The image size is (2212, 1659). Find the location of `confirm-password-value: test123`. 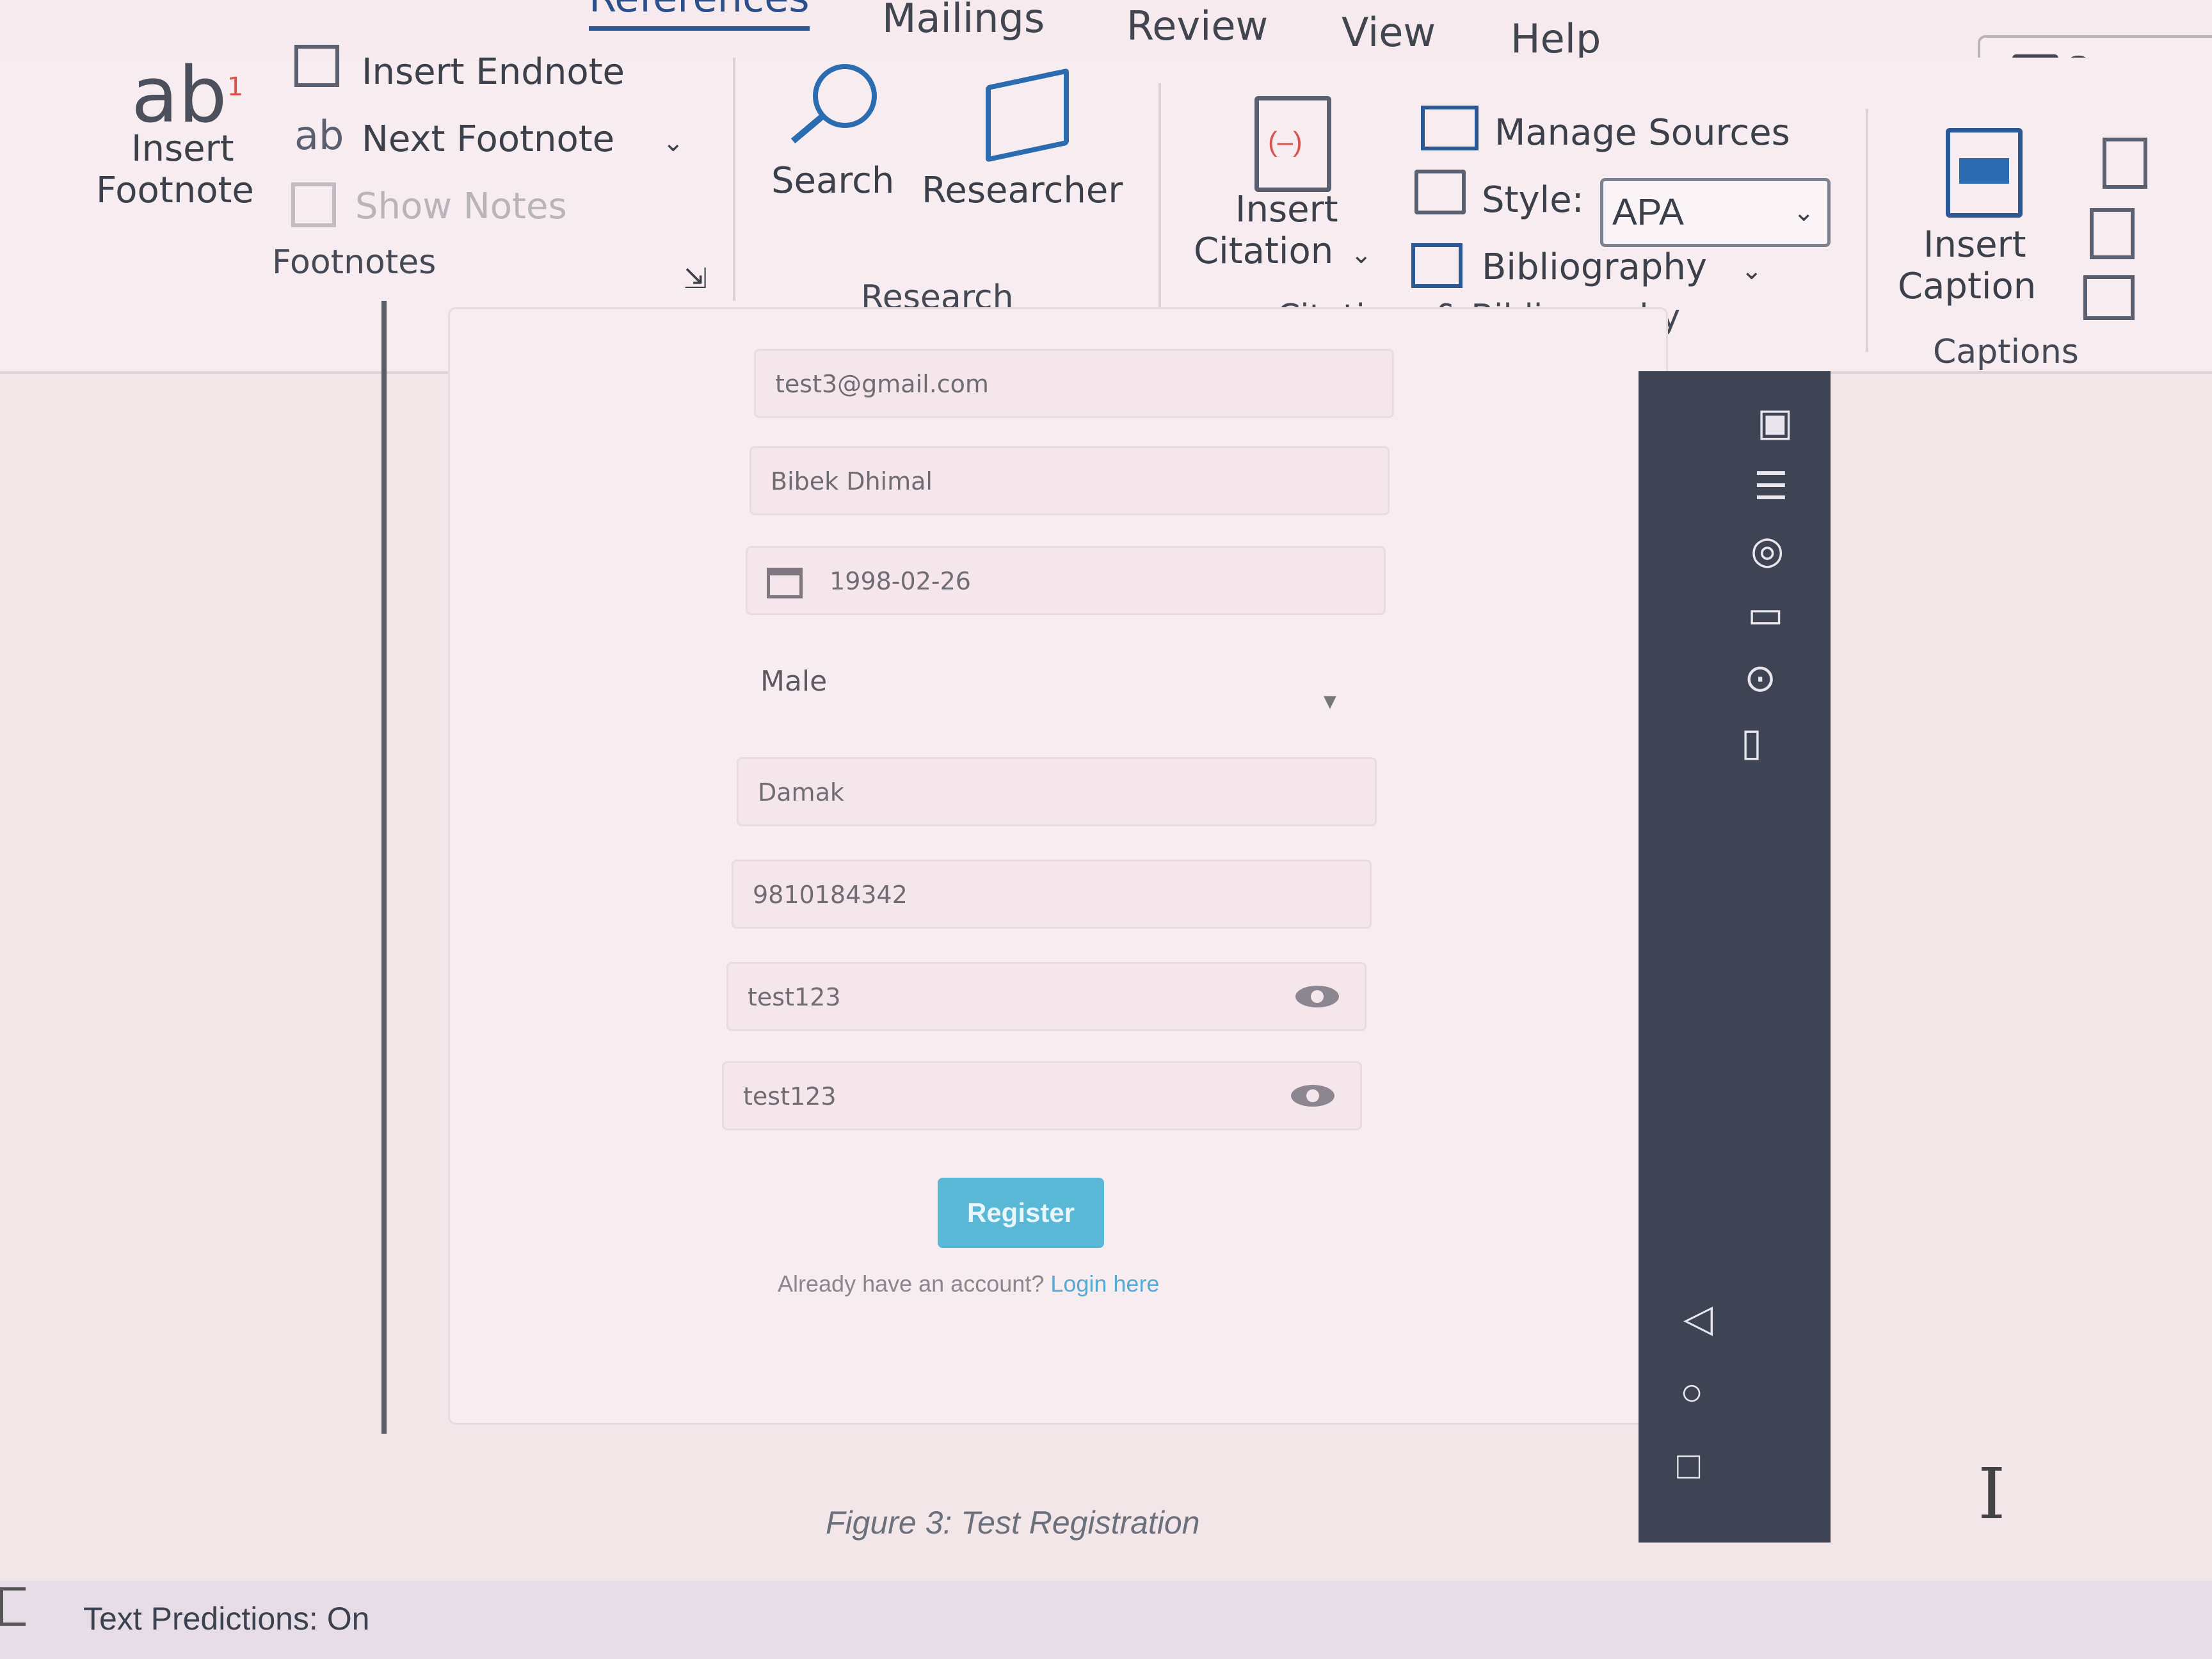

confirm-password-value: test123 is located at coordinates (790, 1096).